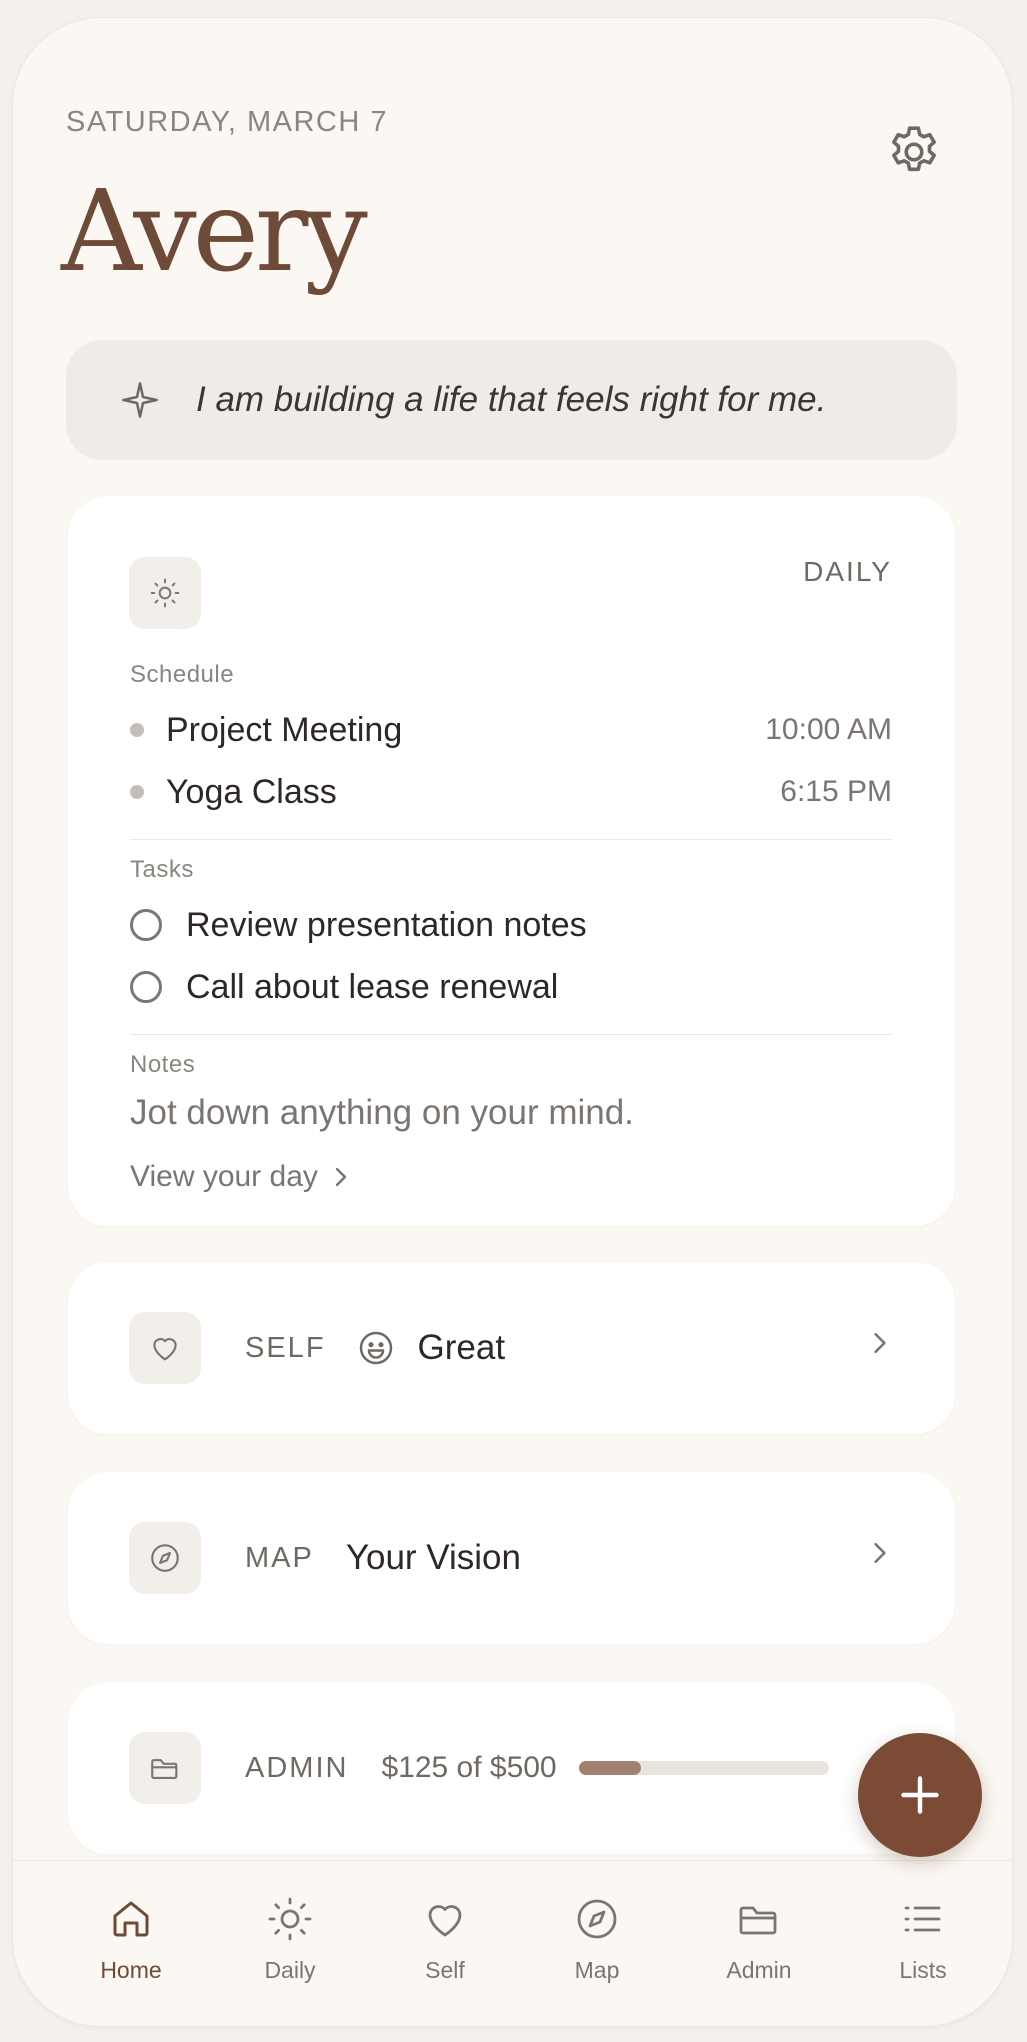  Describe the element at coordinates (214, 232) in the screenshot. I see `user-name: Avery` at that location.